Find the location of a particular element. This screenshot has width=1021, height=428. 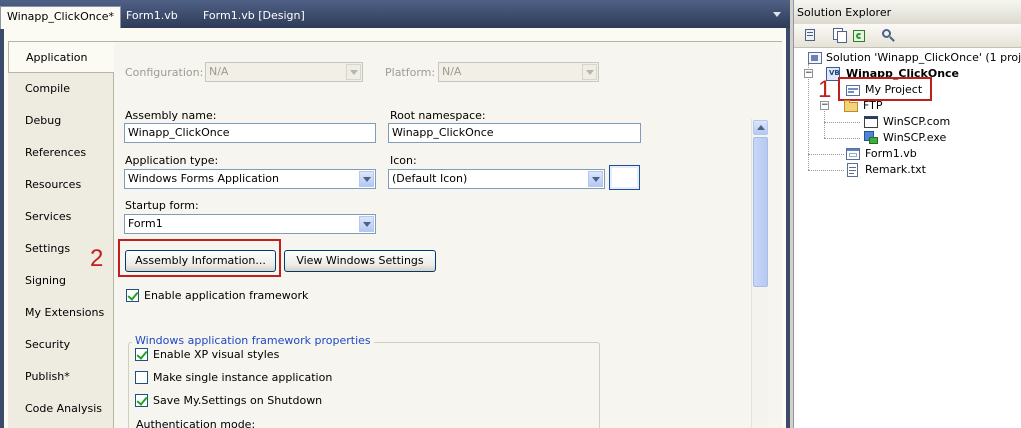

scroll-thumb is located at coordinates (760, 212).